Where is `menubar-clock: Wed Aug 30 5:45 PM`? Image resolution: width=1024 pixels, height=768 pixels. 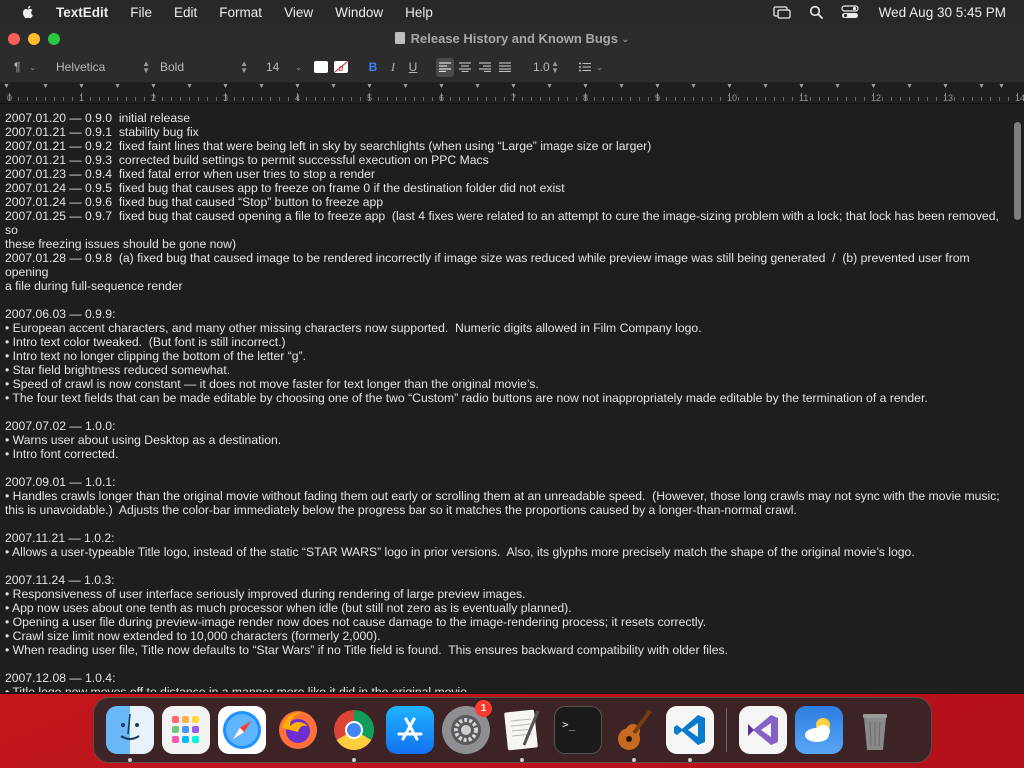
menubar-clock: Wed Aug 30 5:45 PM is located at coordinates (942, 12).